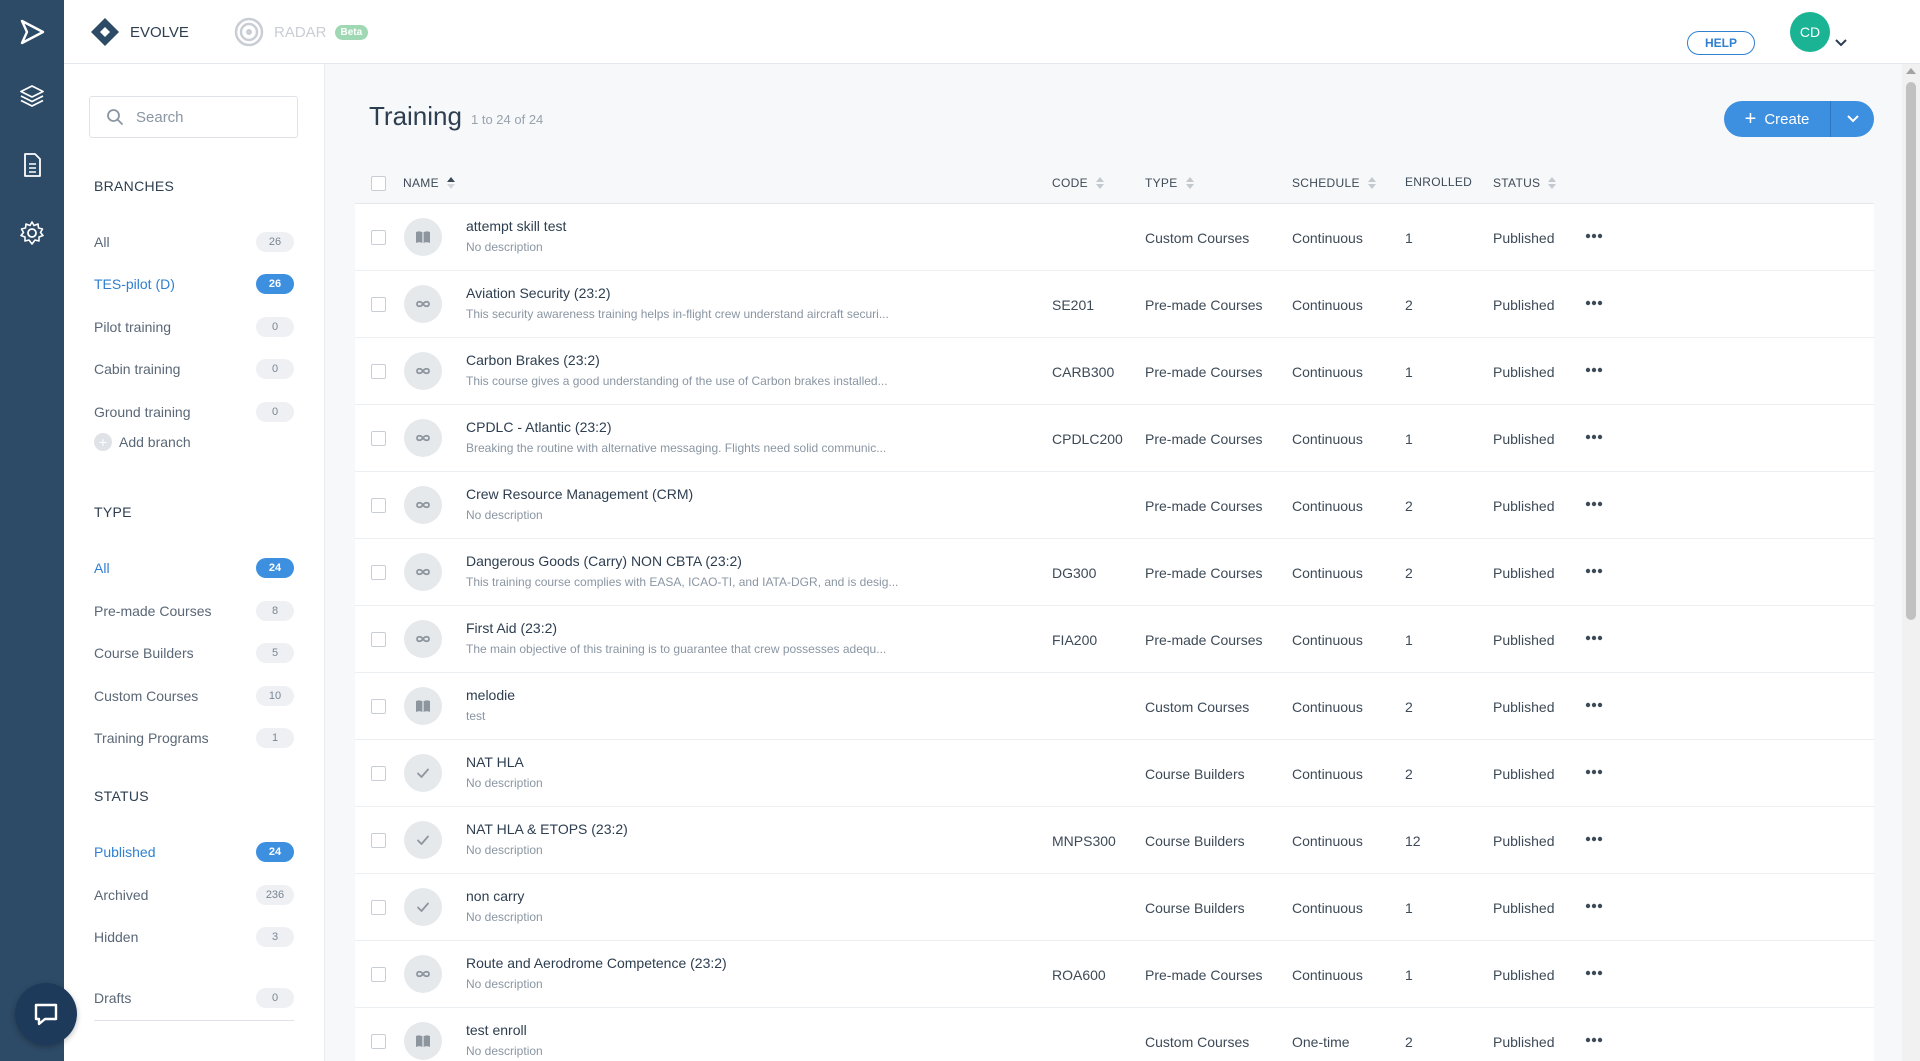 The width and height of the screenshot is (1920, 1061). Describe the element at coordinates (539, 427) in the screenshot. I see `course-name: CPDLC - Atlantic (23:2)` at that location.